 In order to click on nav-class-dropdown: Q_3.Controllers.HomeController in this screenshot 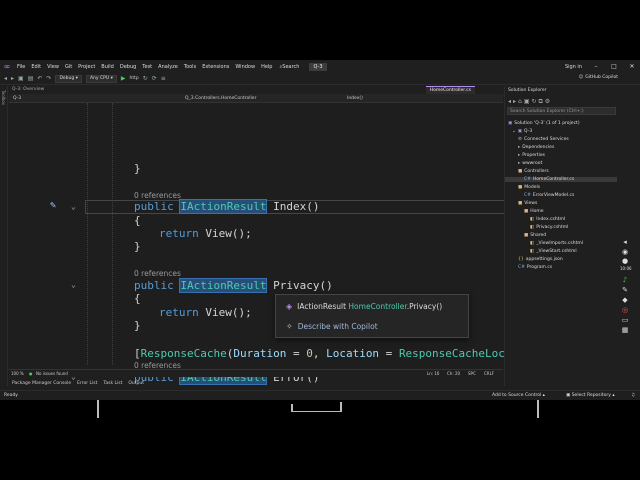, I will do `click(220, 98)`.